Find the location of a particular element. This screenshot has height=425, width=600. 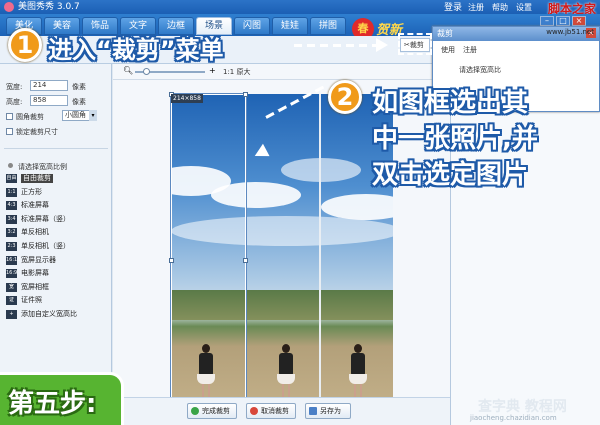

ratio-option: 3:4 标准屏幕（竖） is located at coordinates (46, 220).